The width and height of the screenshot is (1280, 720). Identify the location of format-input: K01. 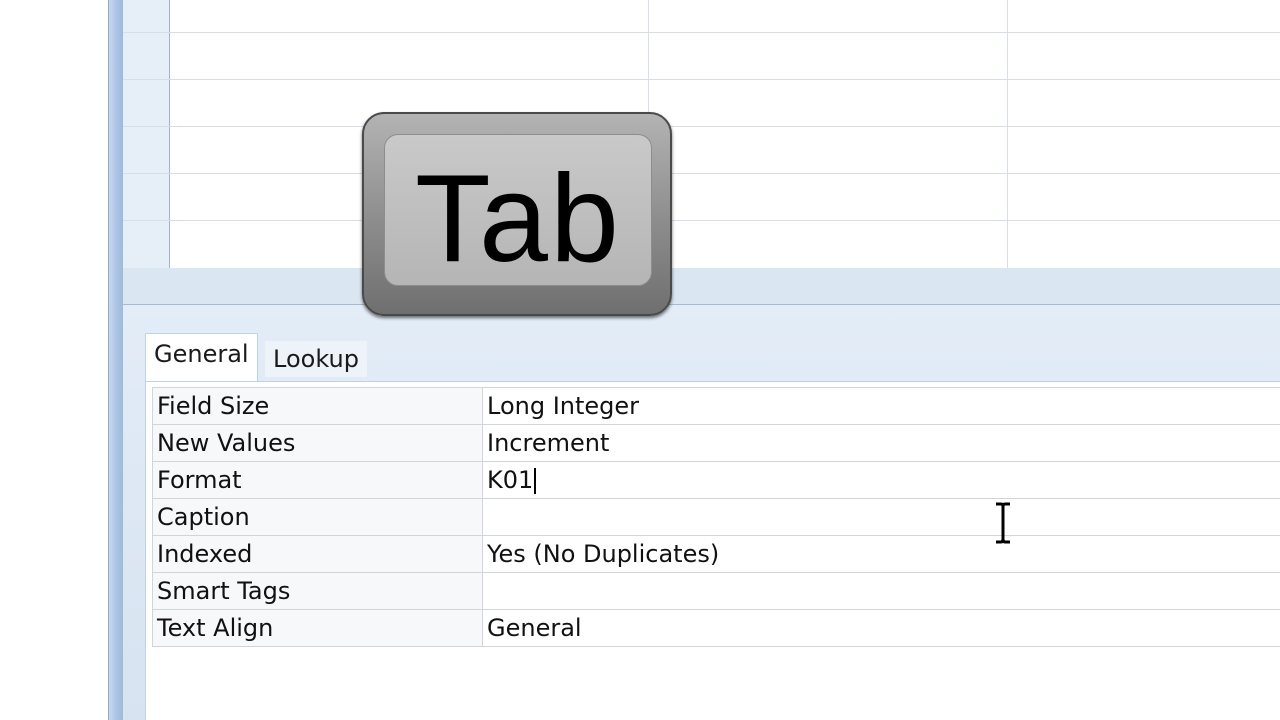
(881, 480).